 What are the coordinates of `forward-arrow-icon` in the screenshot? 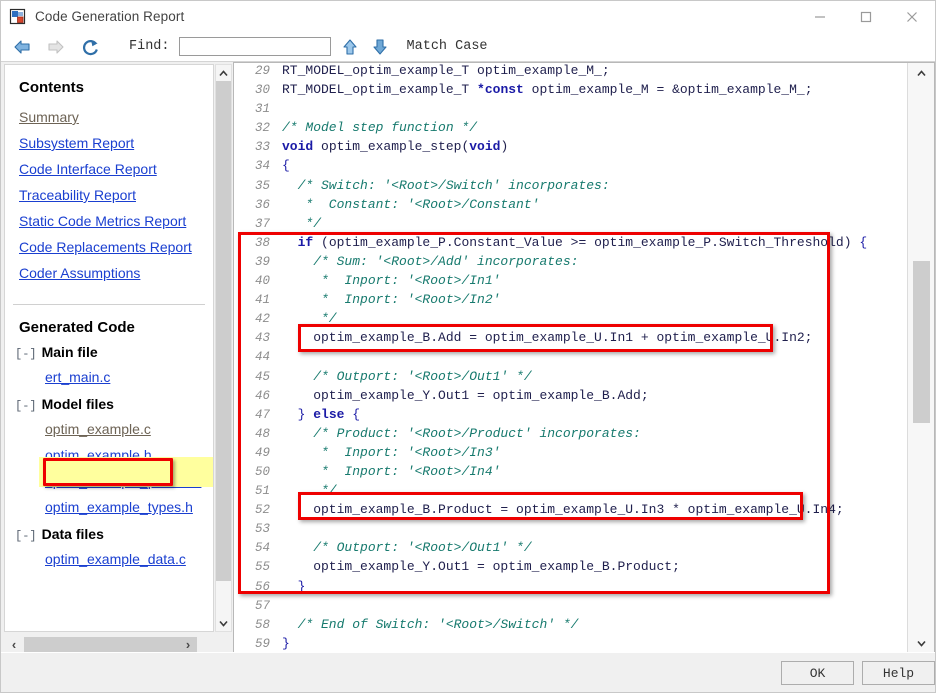 It's located at (56, 47).